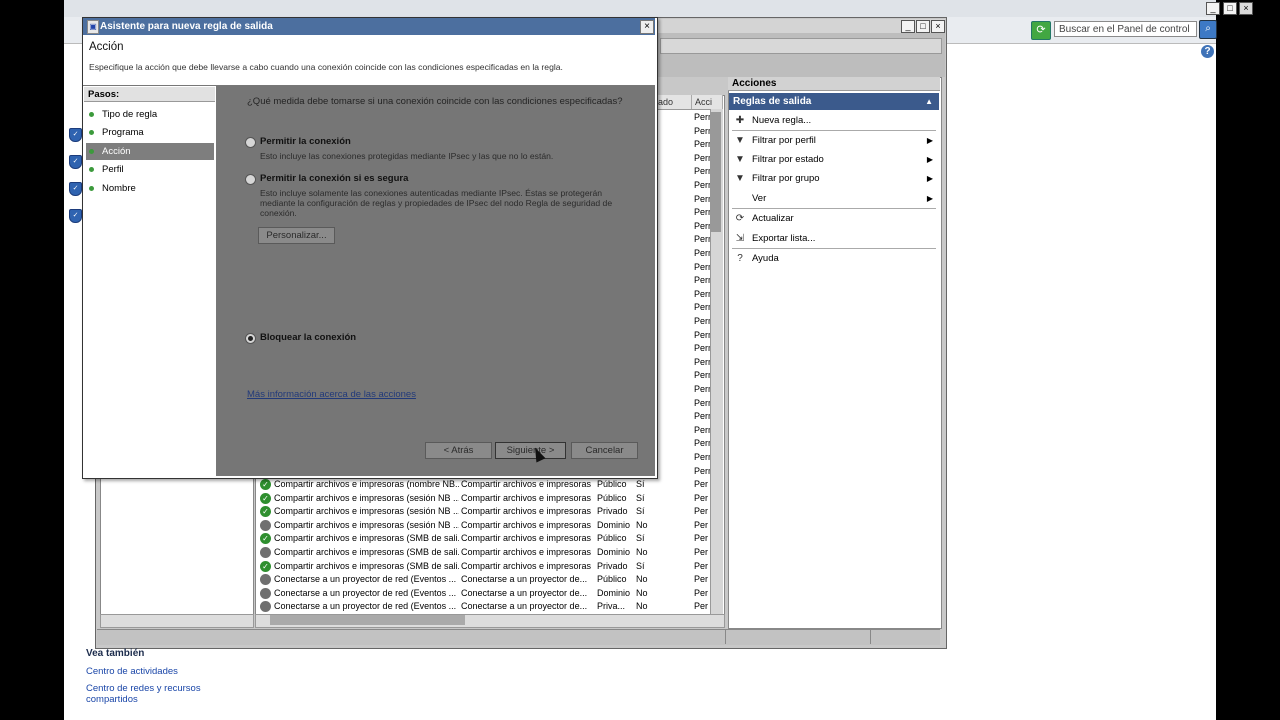 Image resolution: width=1280 pixels, height=720 pixels. Describe the element at coordinates (1207, 51) in the screenshot. I see `help-icon: ?` at that location.